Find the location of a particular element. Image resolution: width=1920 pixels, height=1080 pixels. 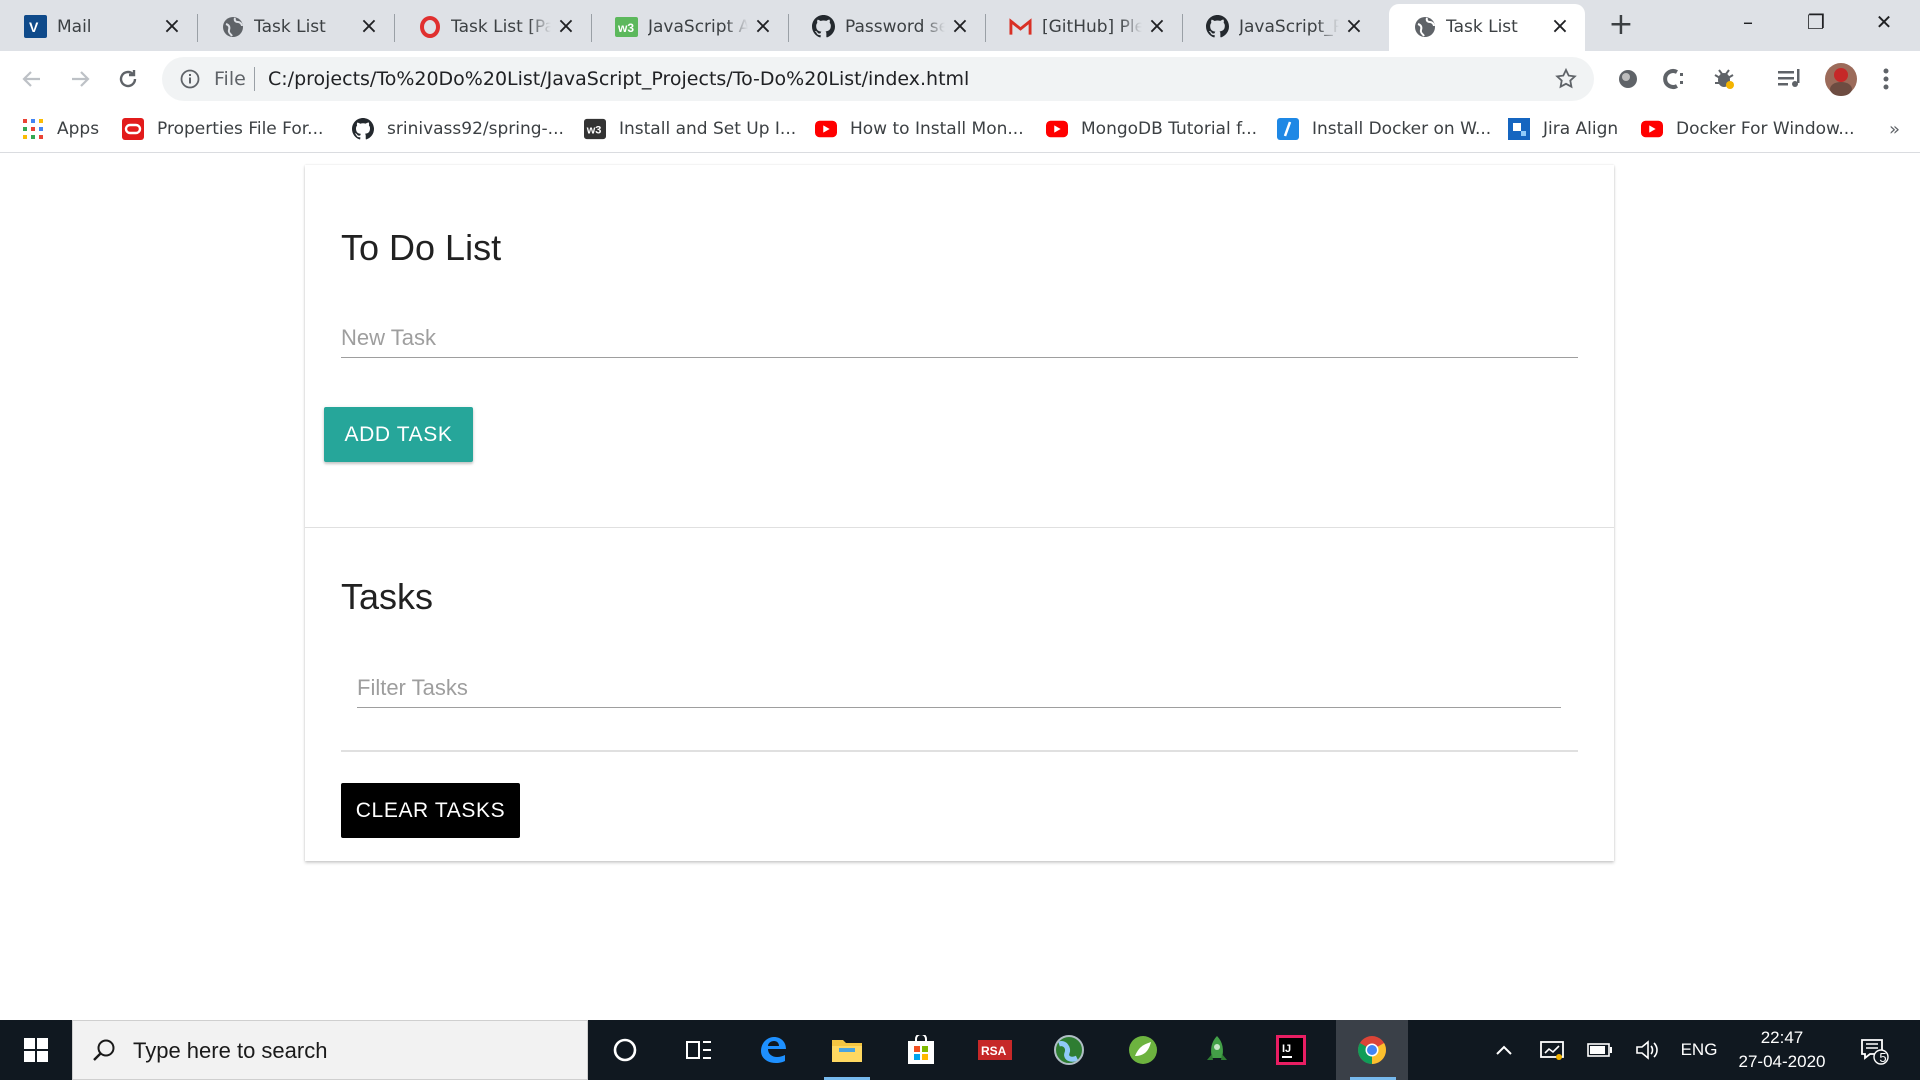

tab-javascript-ar: w3 JavaScript Ar × is located at coordinates (690, 27).